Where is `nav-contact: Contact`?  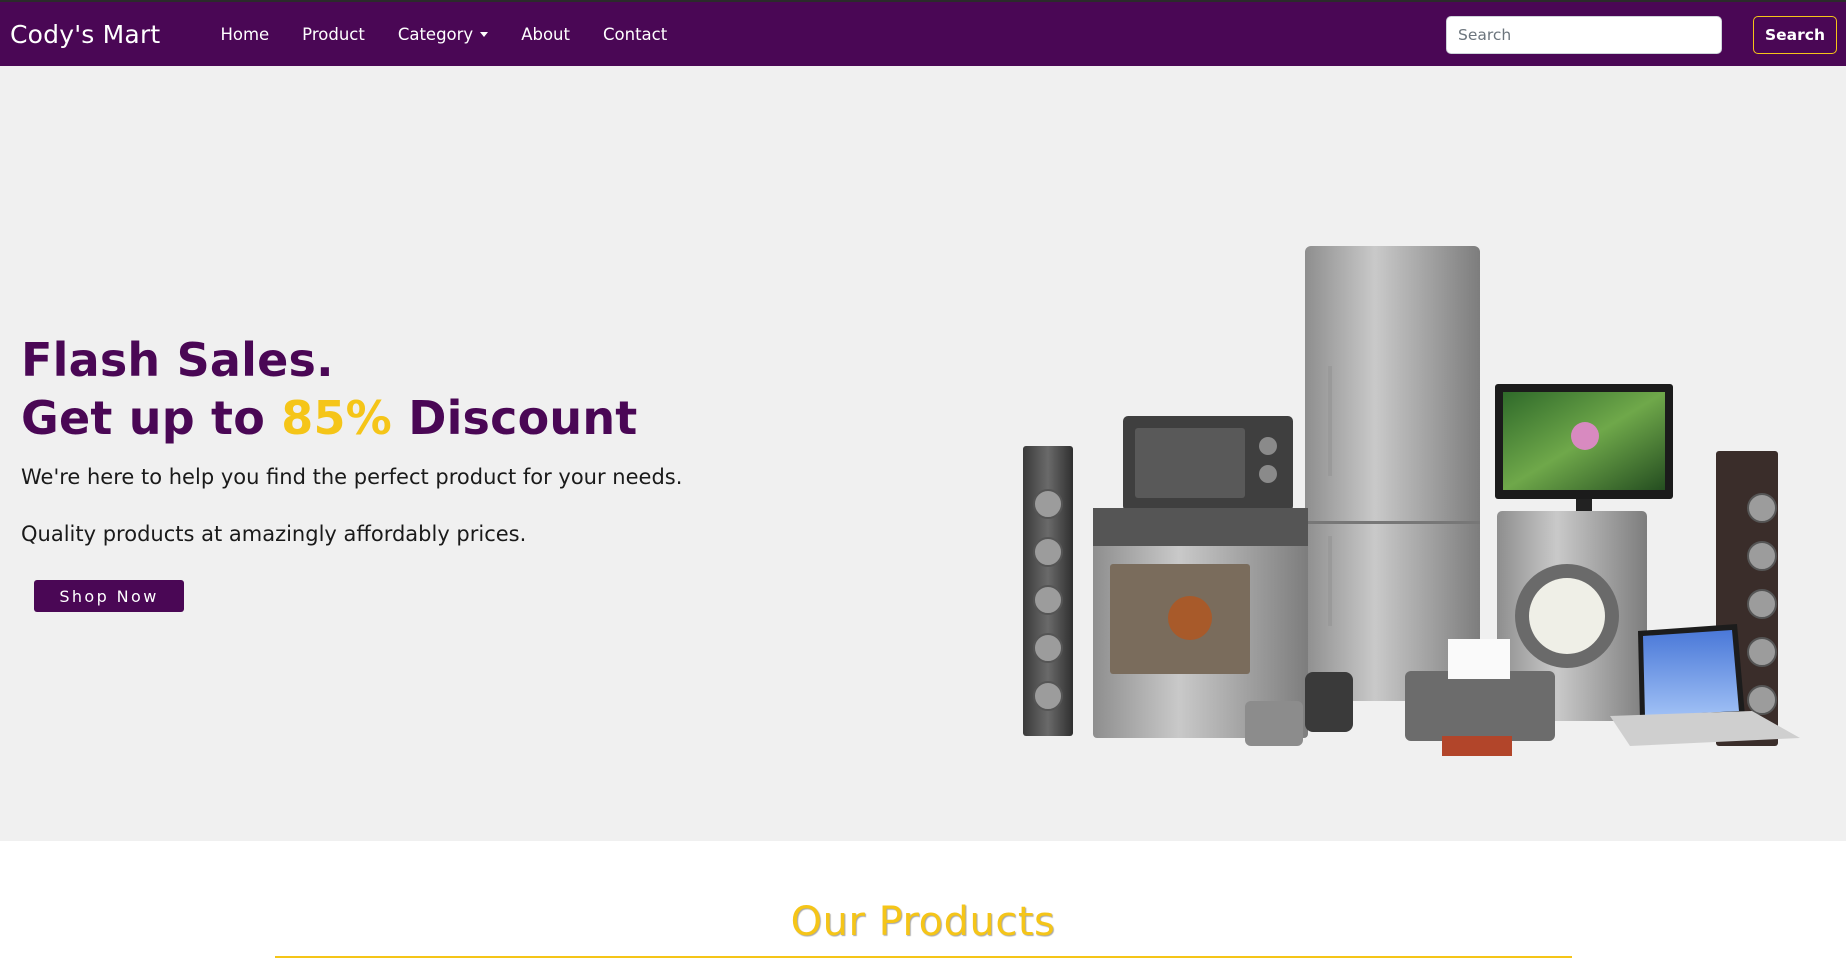
nav-contact: Contact is located at coordinates (635, 34).